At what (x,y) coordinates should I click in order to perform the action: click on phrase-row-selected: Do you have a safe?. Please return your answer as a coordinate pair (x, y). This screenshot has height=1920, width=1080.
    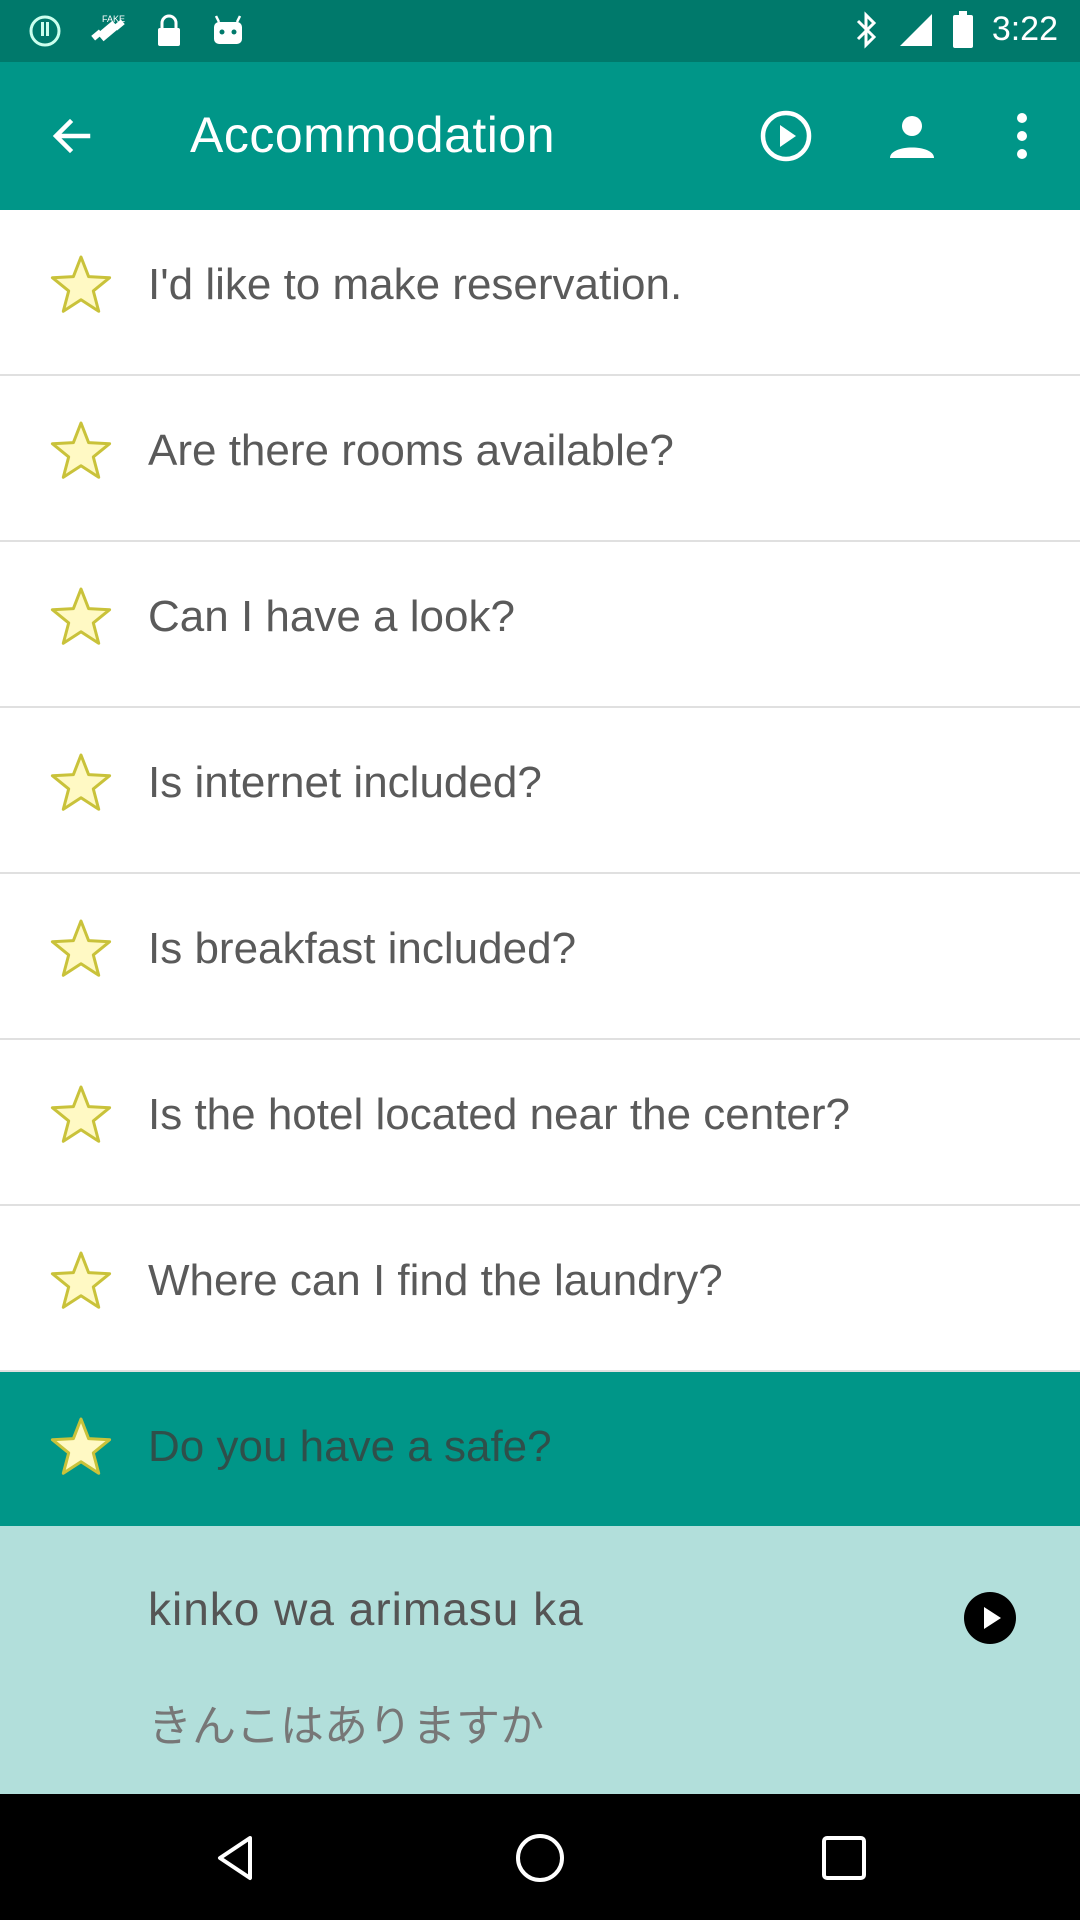
    Looking at the image, I should click on (540, 1454).